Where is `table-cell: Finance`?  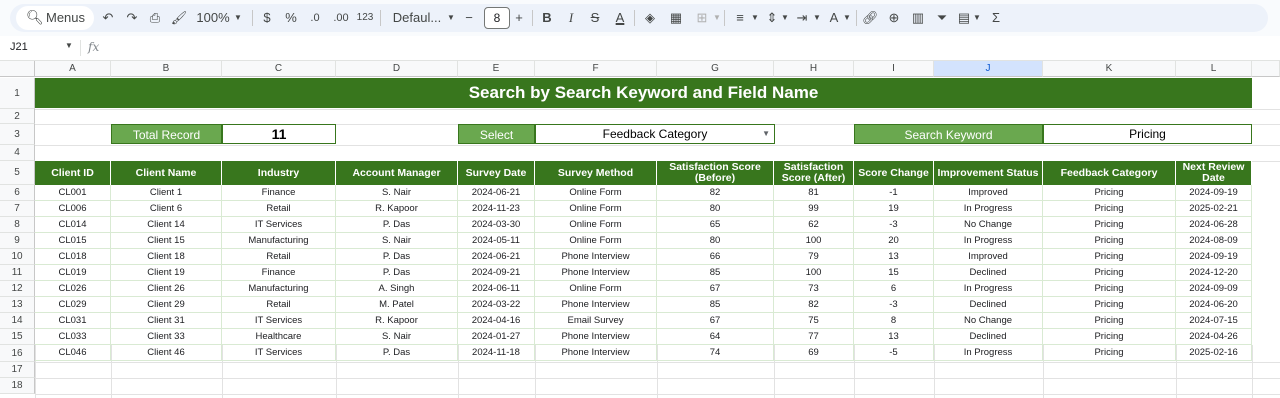
table-cell: Finance is located at coordinates (279, 273).